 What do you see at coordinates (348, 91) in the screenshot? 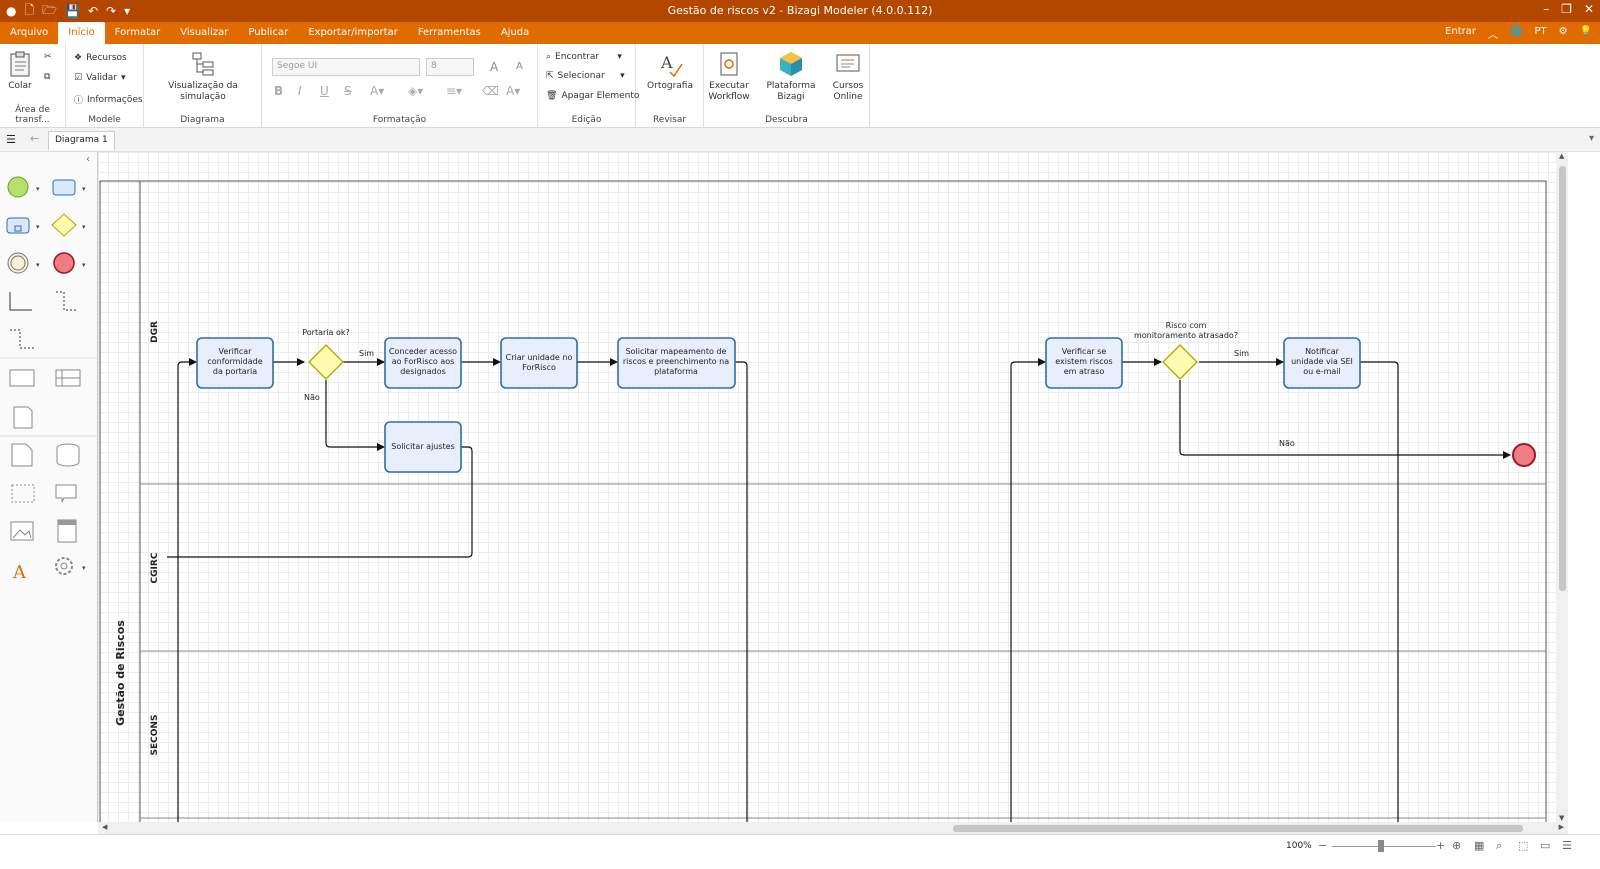
I see `strikethrough-icon: S` at bounding box center [348, 91].